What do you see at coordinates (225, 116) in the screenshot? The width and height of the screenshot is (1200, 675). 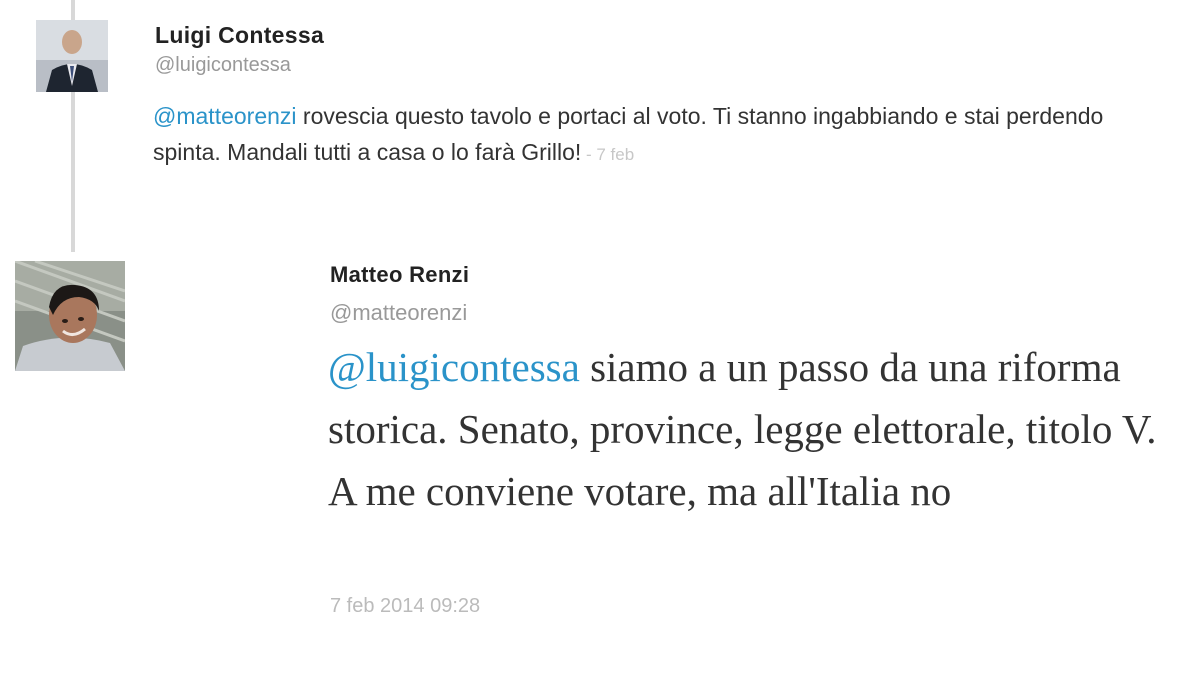 I see `mention-link: @matteorenzi` at bounding box center [225, 116].